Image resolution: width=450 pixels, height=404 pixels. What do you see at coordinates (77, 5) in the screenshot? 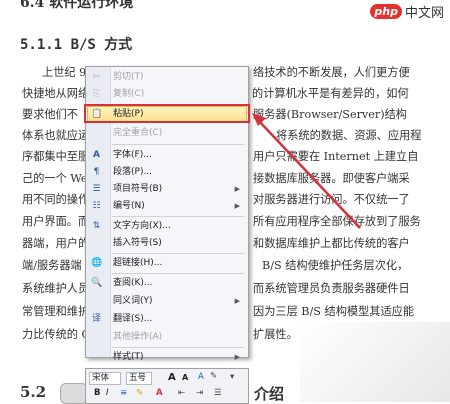
I see `section-heading-top: 6.4 软件运行环境` at bounding box center [77, 5].